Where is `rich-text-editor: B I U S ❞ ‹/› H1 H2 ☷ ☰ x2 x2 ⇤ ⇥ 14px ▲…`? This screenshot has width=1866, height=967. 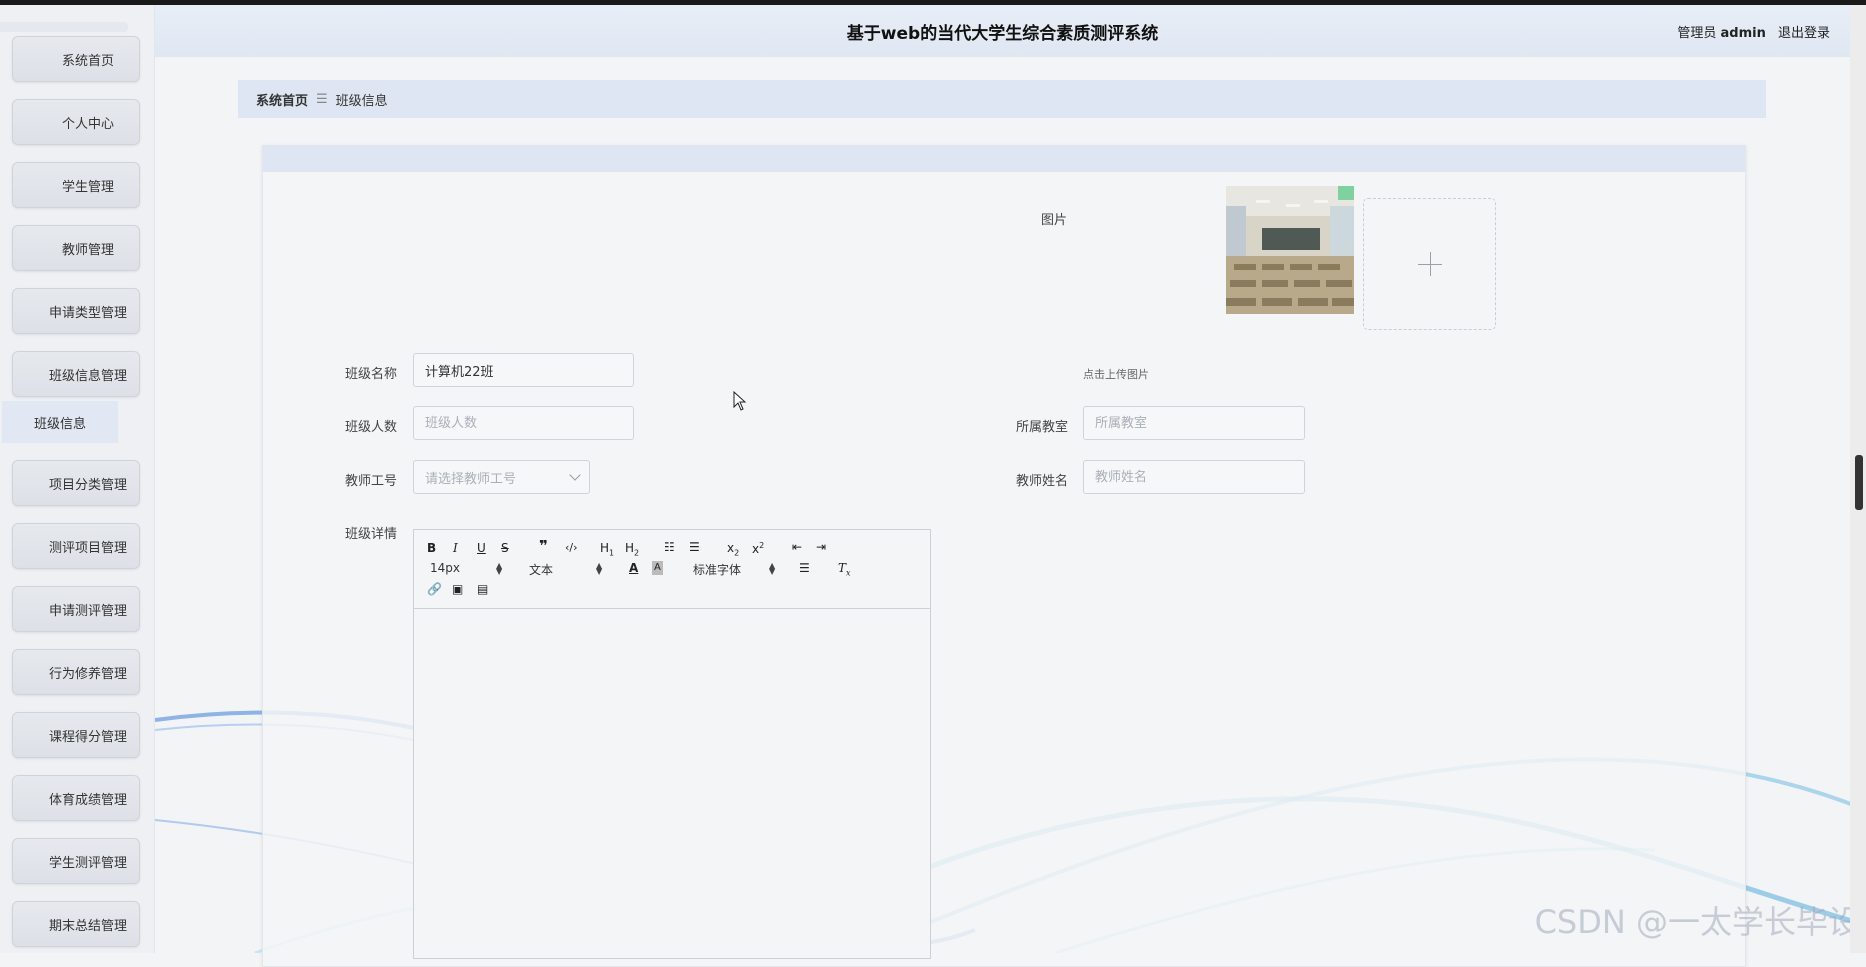 rich-text-editor: B I U S ❞ ‹/› H1 H2 ☷ ☰ x2 x2 ⇤ ⇥ 14px ▲… is located at coordinates (672, 744).